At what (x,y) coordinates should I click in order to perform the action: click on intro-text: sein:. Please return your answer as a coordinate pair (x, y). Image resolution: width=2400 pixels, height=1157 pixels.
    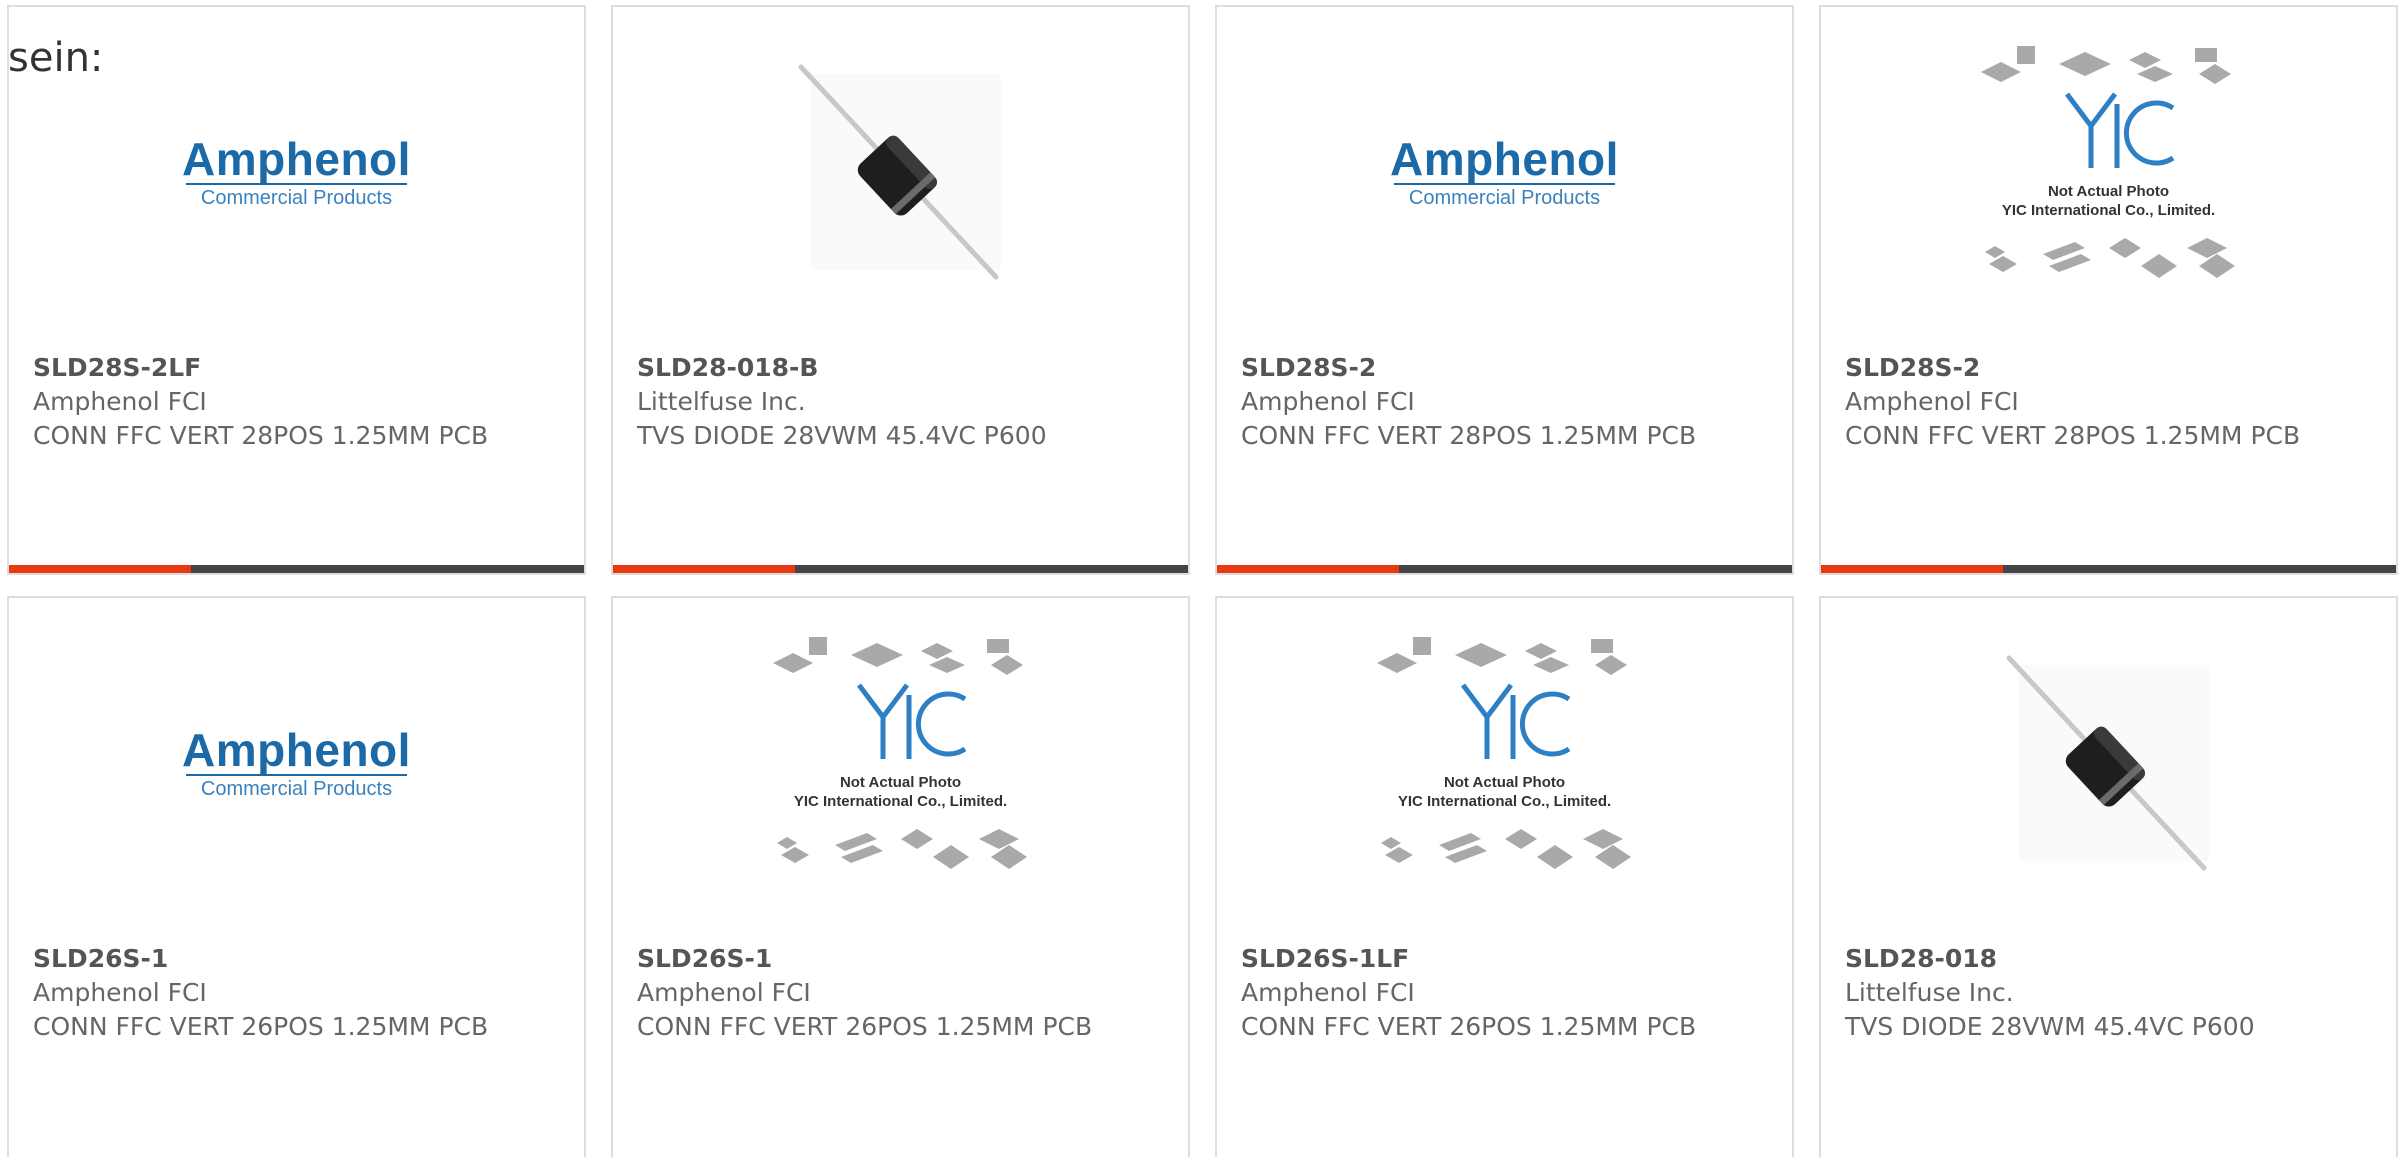
    Looking at the image, I should click on (56, 58).